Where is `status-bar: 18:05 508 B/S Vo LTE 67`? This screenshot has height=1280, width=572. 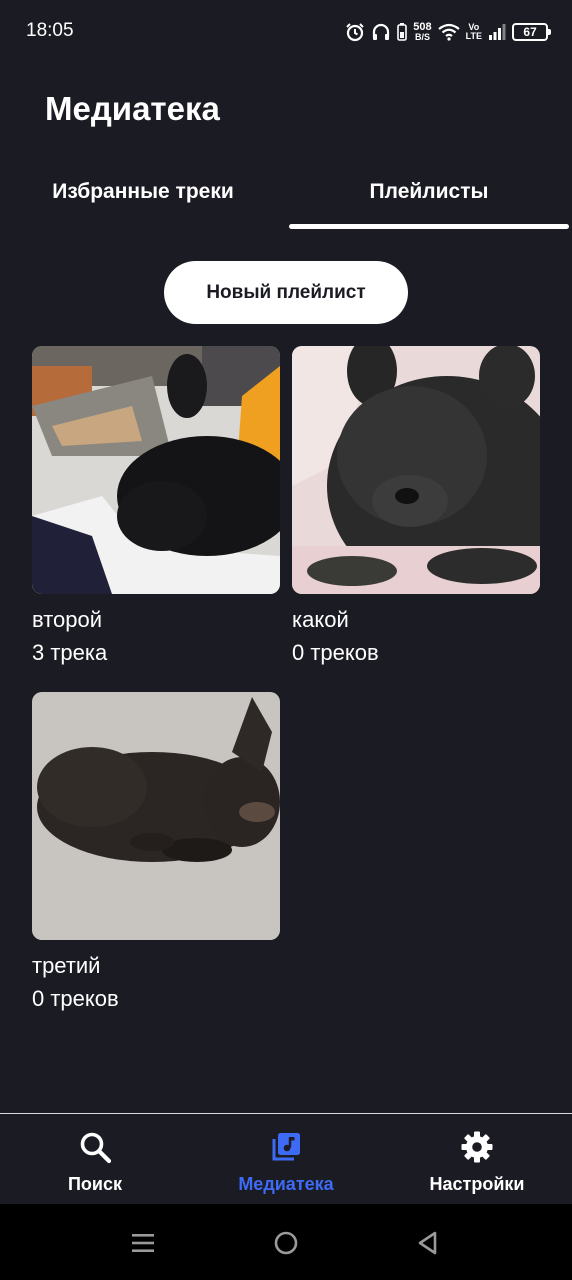
status-bar: 18:05 508 B/S Vo LTE 67 is located at coordinates (286, 32).